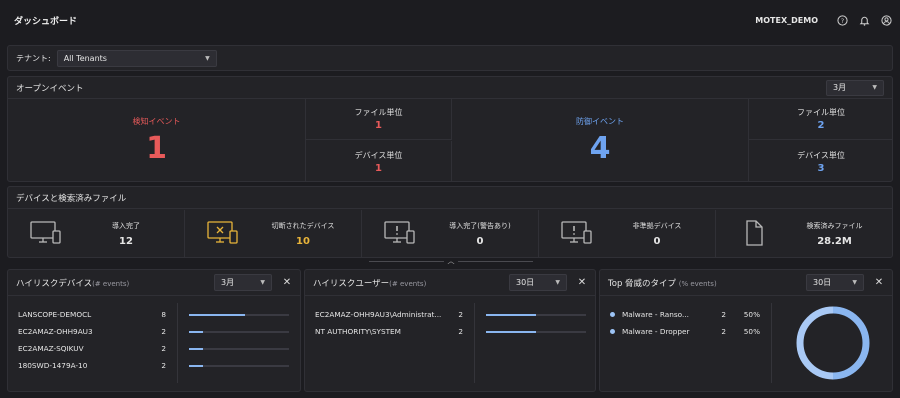 The image size is (900, 398). What do you see at coordinates (822, 282) in the screenshot?
I see `top-threats-period-value: 30日` at bounding box center [822, 282].